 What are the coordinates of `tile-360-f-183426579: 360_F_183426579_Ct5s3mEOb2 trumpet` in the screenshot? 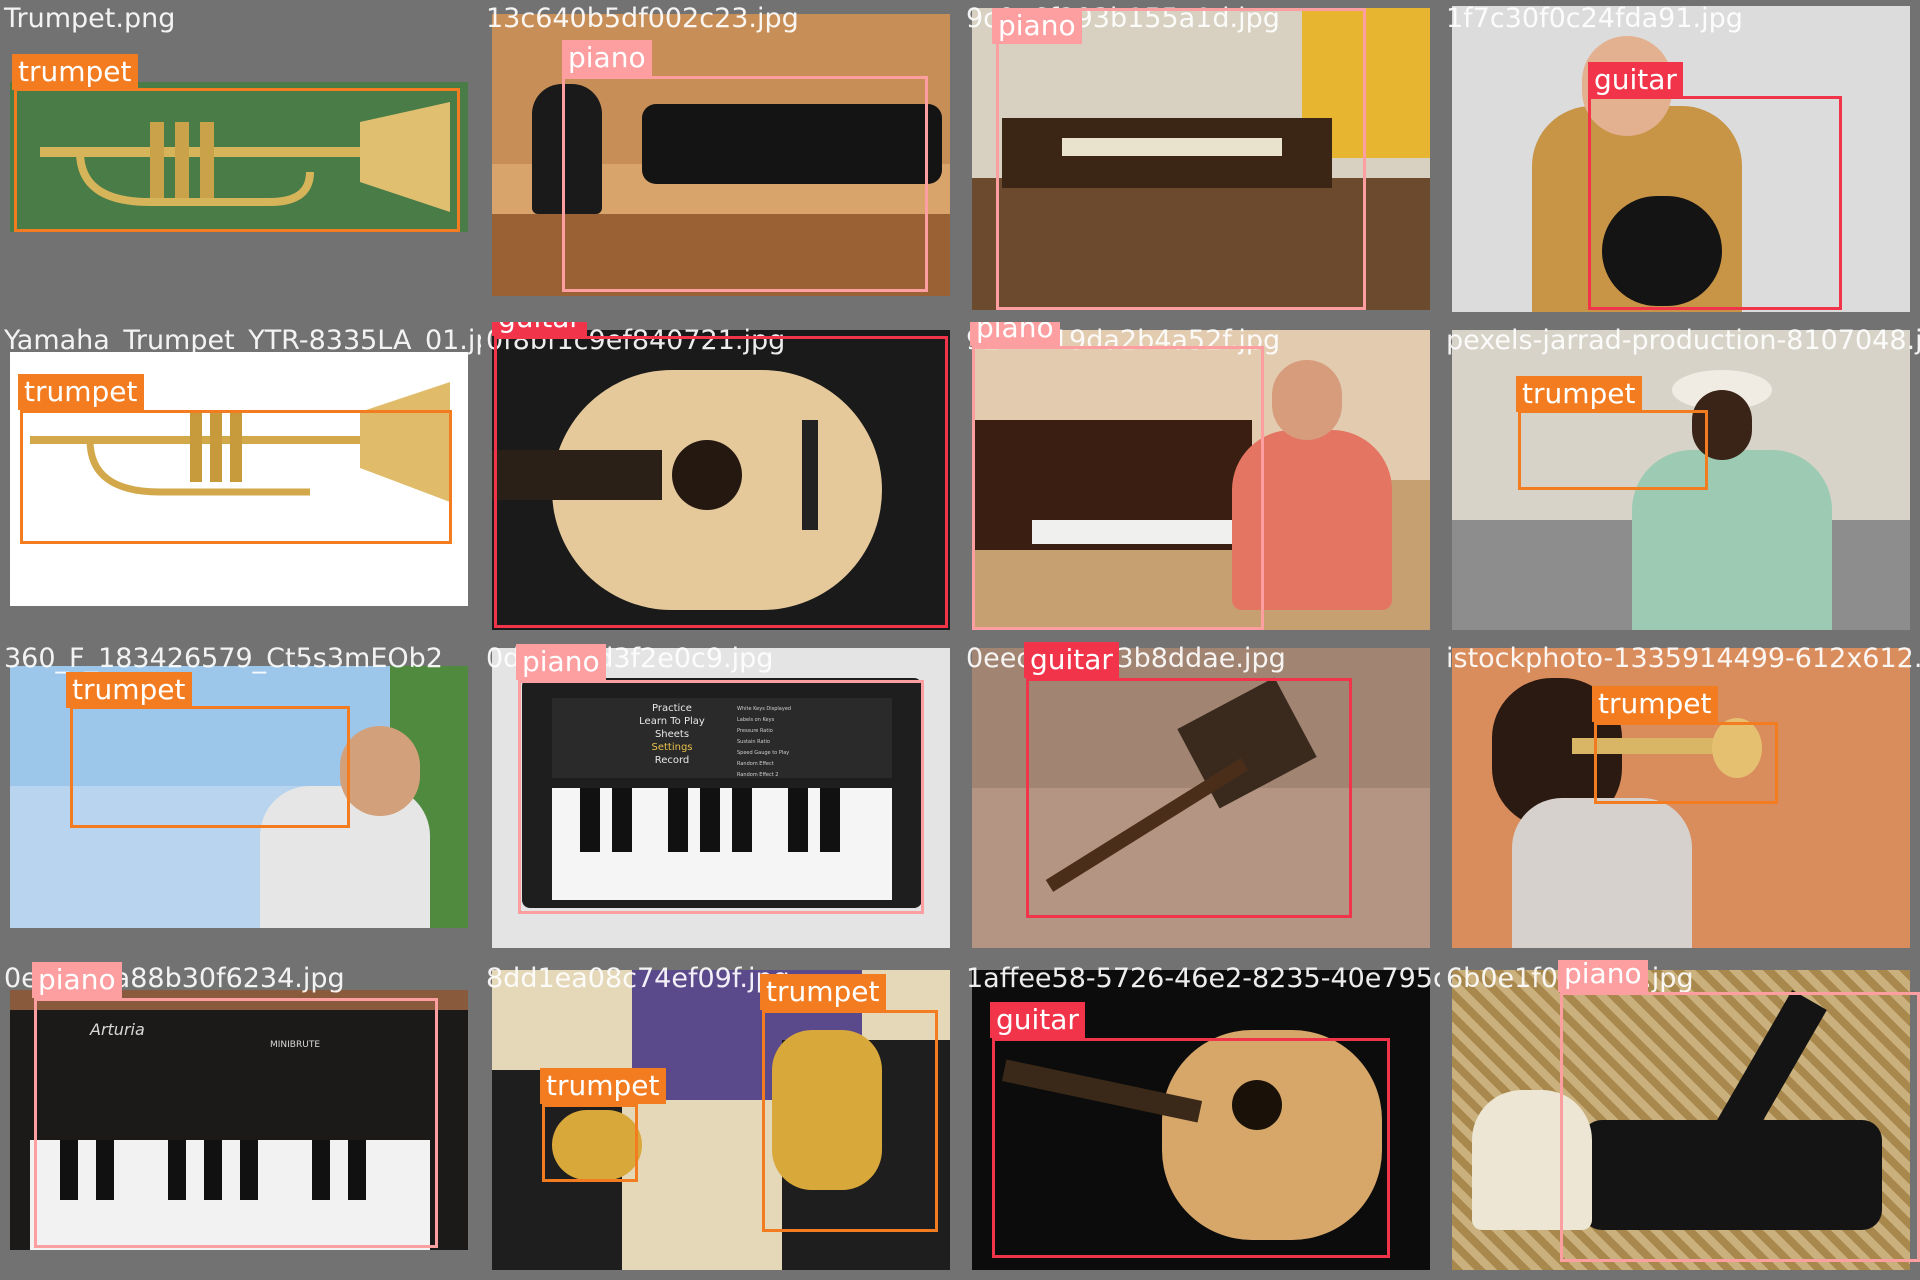 It's located at (240, 798).